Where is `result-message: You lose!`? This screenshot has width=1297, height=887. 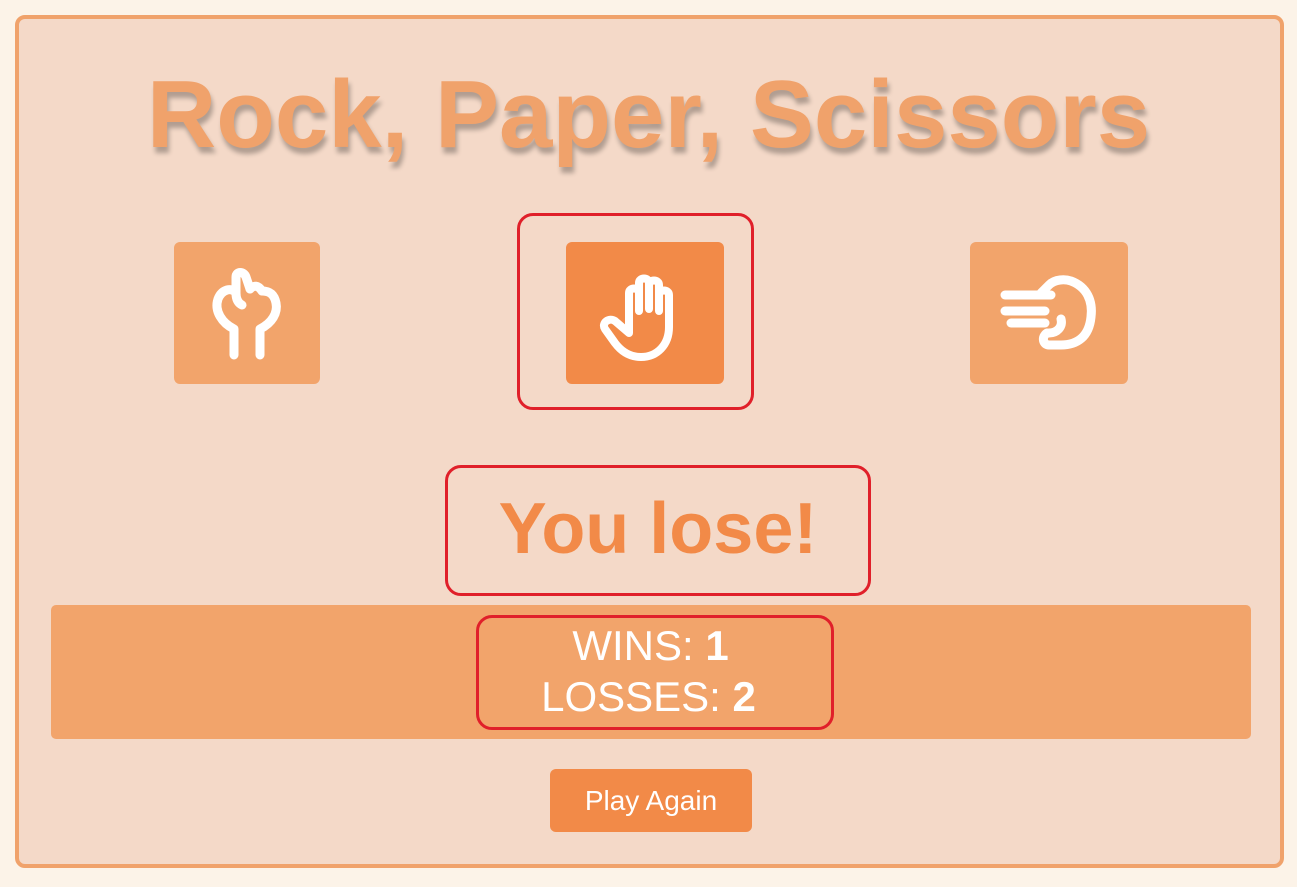 result-message: You lose! is located at coordinates (658, 529).